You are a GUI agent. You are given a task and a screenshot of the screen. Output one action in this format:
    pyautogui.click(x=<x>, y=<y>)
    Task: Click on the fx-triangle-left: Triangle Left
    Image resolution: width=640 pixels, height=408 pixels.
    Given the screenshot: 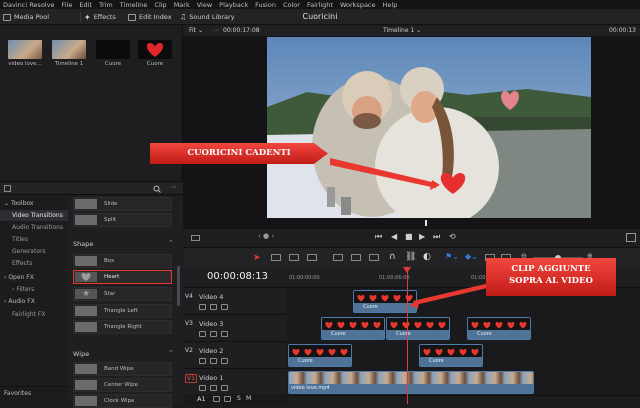 What is the action you would take?
    pyautogui.click(x=122, y=311)
    